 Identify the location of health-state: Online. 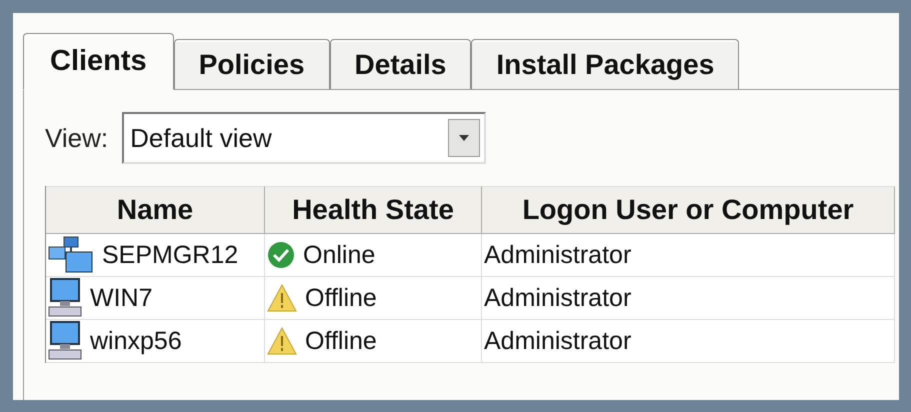
(339, 255).